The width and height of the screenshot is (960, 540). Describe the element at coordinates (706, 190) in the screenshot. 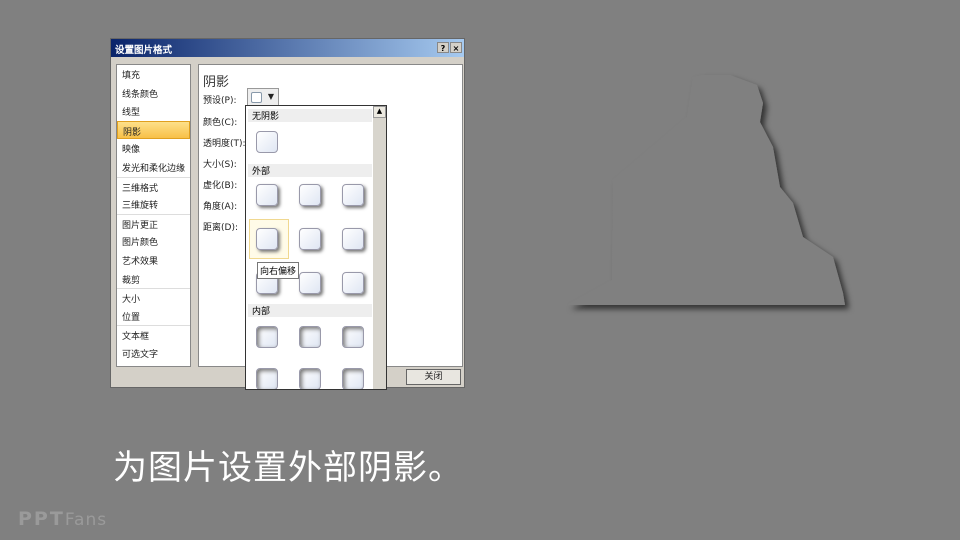

I see `mountain-shape` at that location.